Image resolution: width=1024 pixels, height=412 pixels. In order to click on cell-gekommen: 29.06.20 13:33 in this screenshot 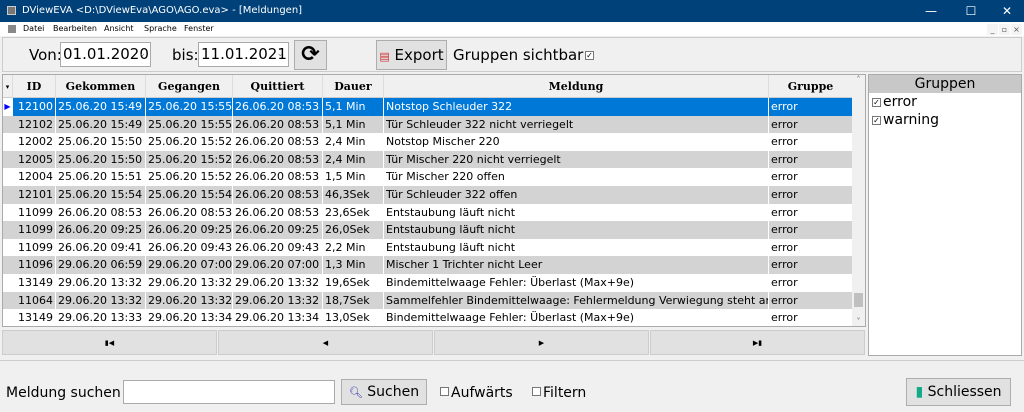, I will do `click(101, 317)`.